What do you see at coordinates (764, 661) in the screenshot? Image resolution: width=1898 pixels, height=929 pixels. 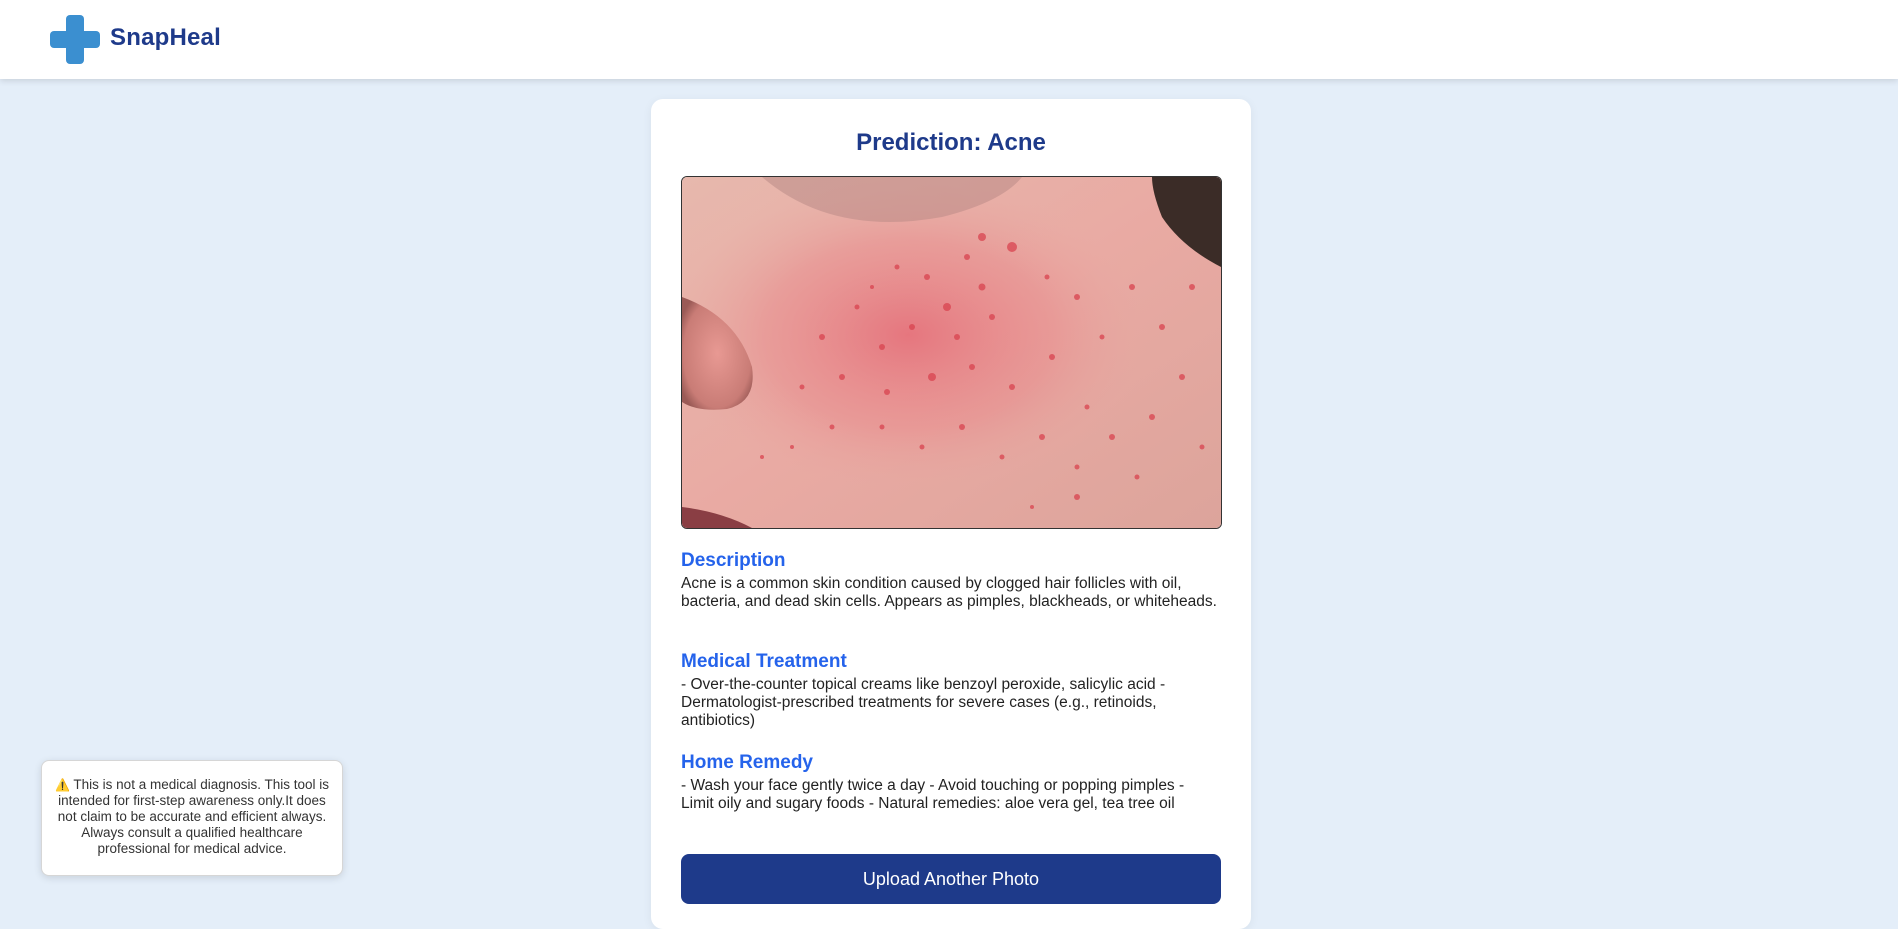 I see `medical-treatment-heading: Medical Treatment` at bounding box center [764, 661].